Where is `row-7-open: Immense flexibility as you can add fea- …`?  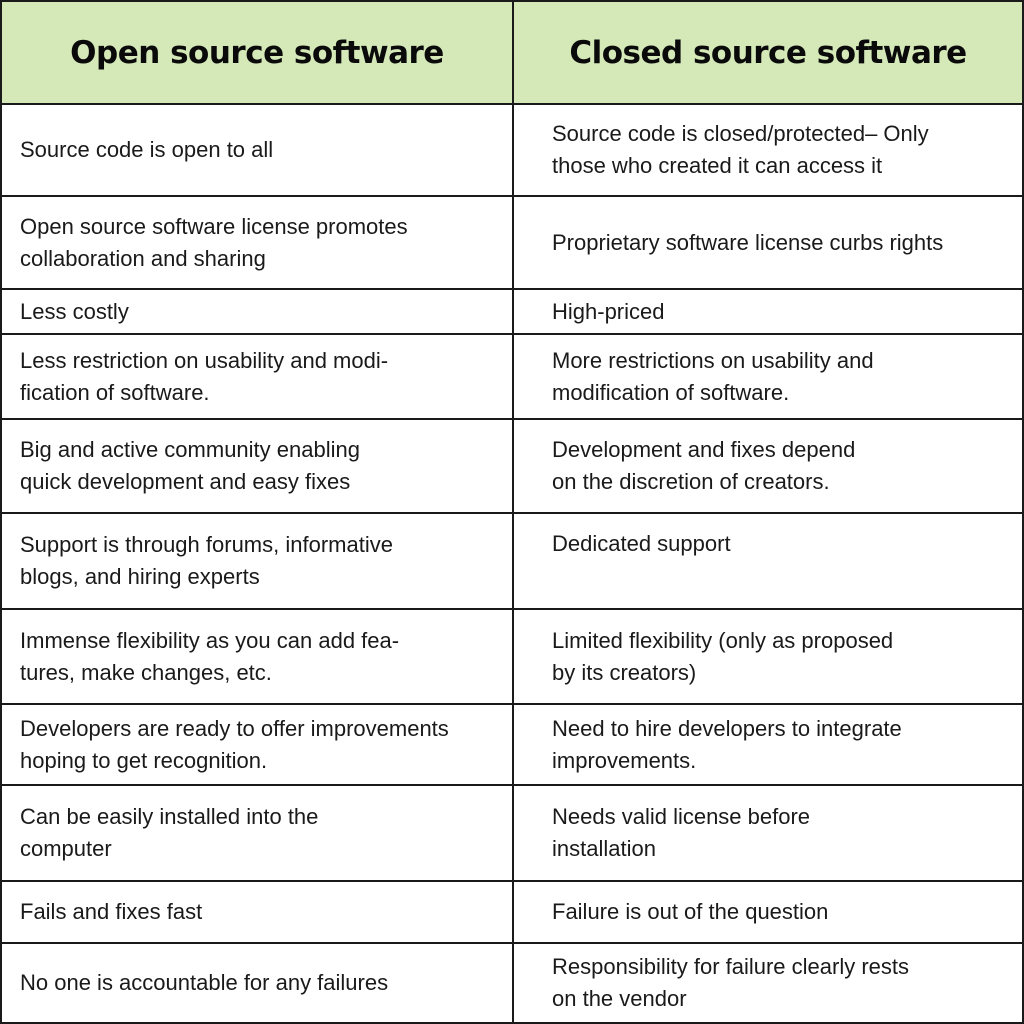 row-7-open: Immense flexibility as you can add fea- … is located at coordinates (258, 655).